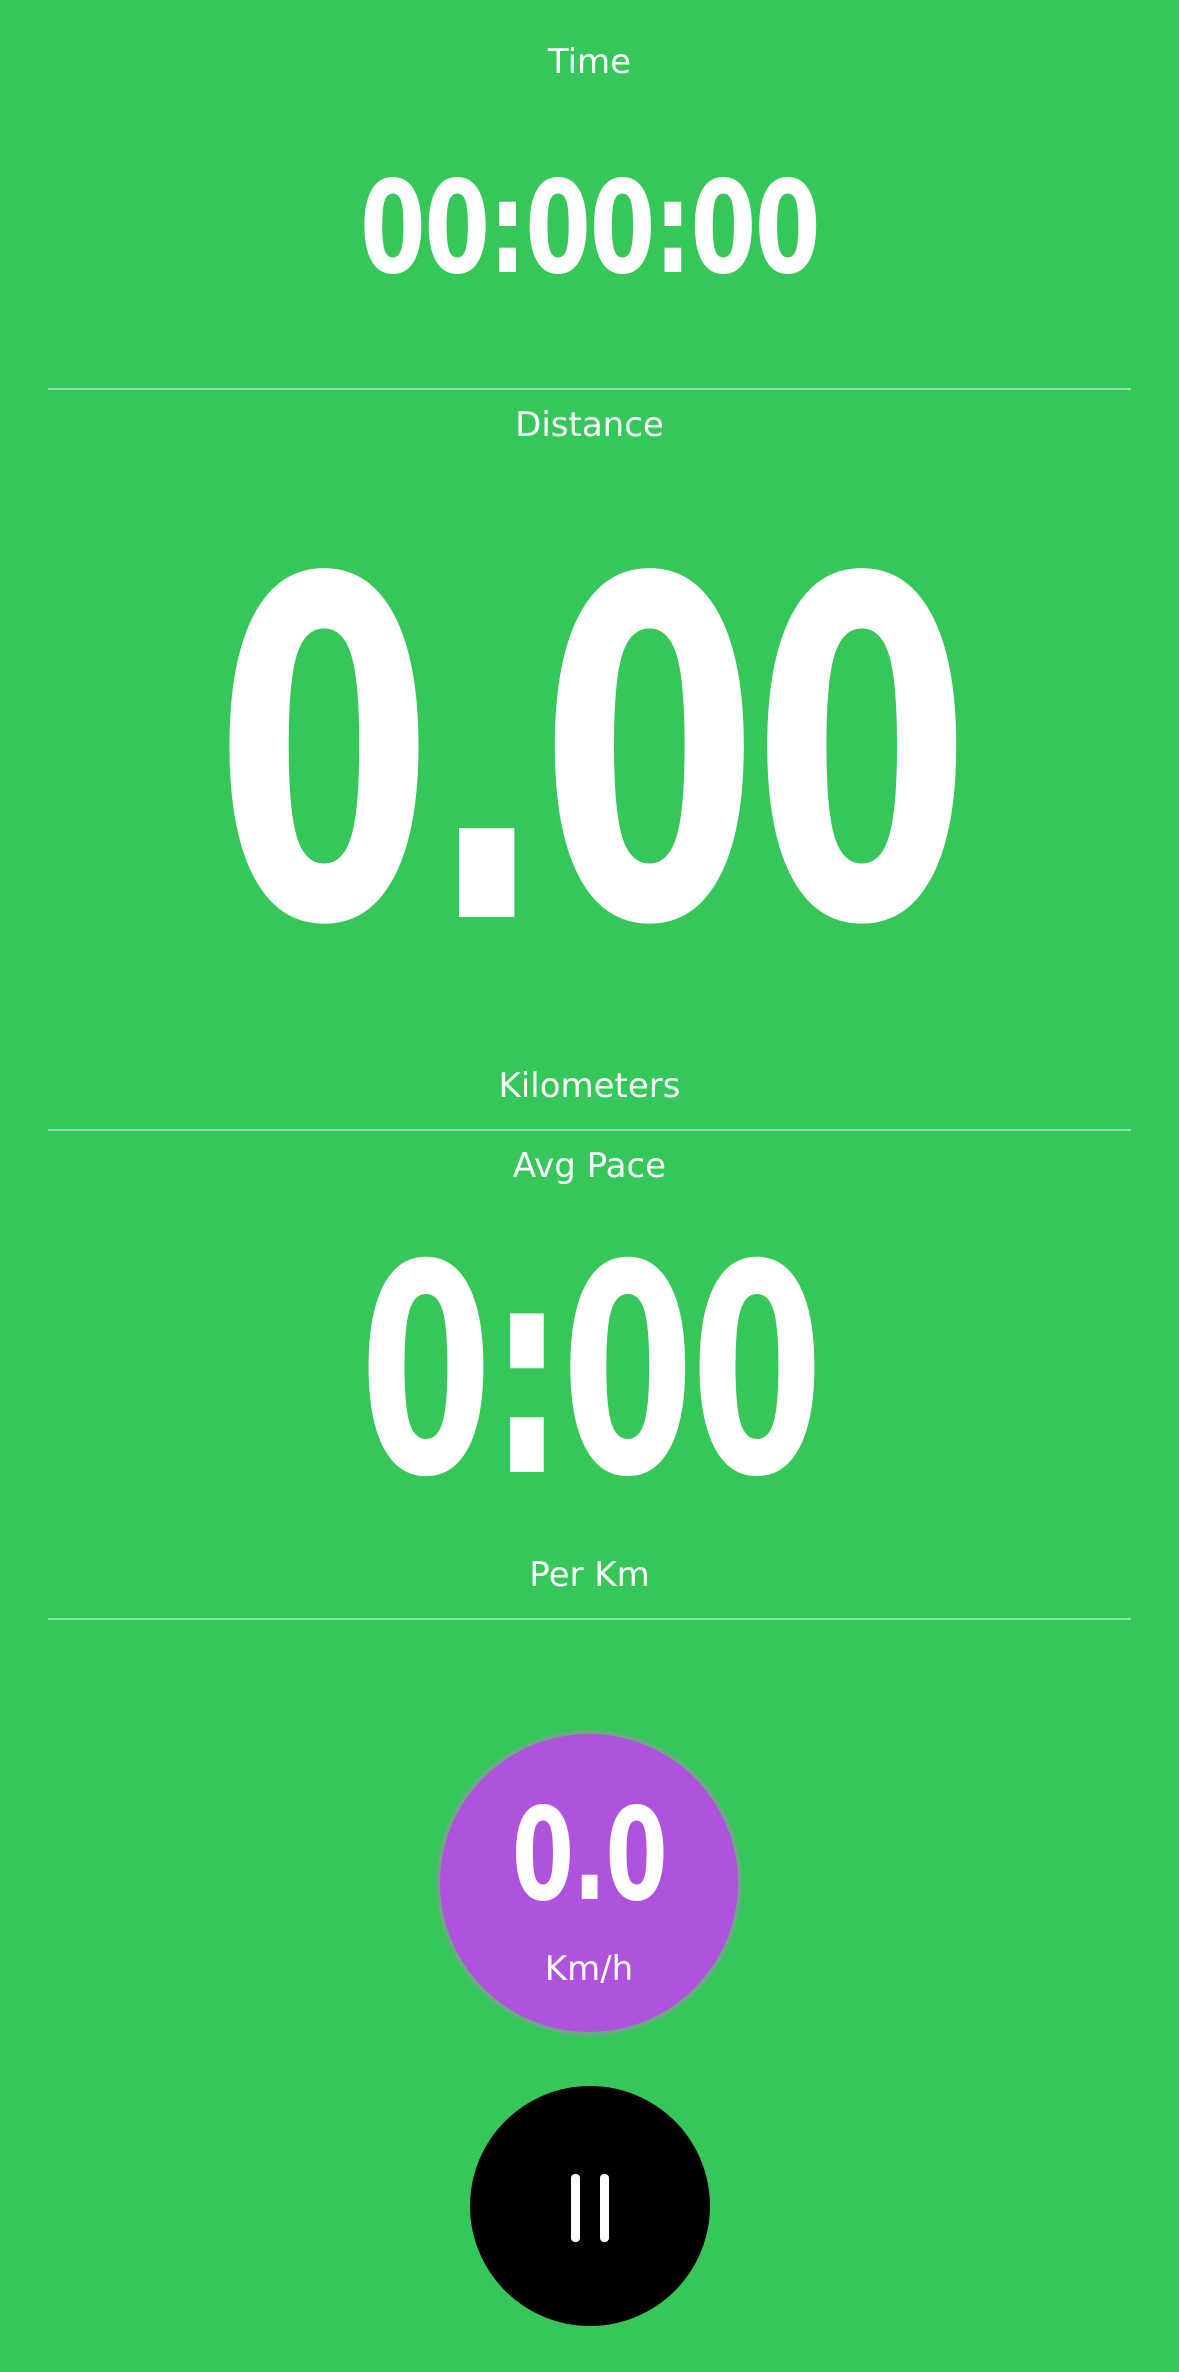 The width and height of the screenshot is (1179, 2372). Describe the element at coordinates (592, 754) in the screenshot. I see `distance-value: 0.00` at that location.